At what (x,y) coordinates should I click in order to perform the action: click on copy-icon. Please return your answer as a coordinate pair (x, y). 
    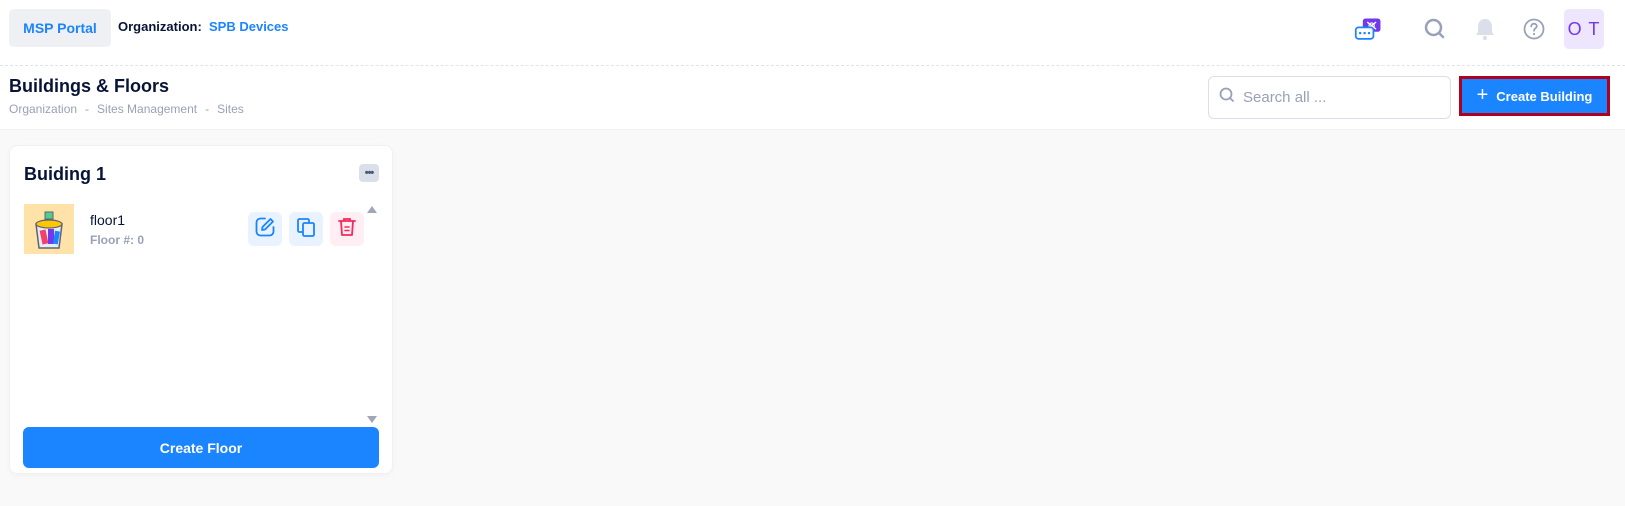
    Looking at the image, I should click on (306, 229).